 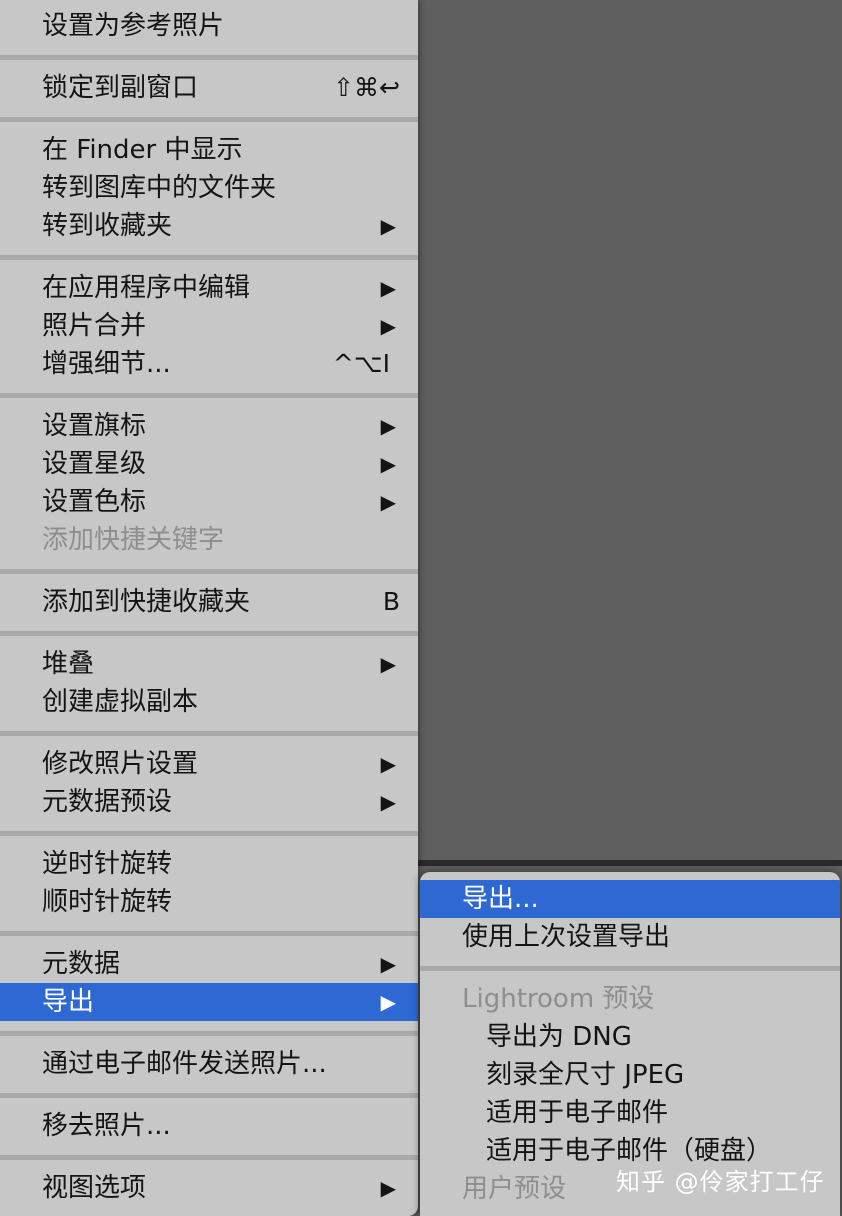 What do you see at coordinates (146, 602) in the screenshot?
I see `menu-item-label: 添加到快捷收藏夹` at bounding box center [146, 602].